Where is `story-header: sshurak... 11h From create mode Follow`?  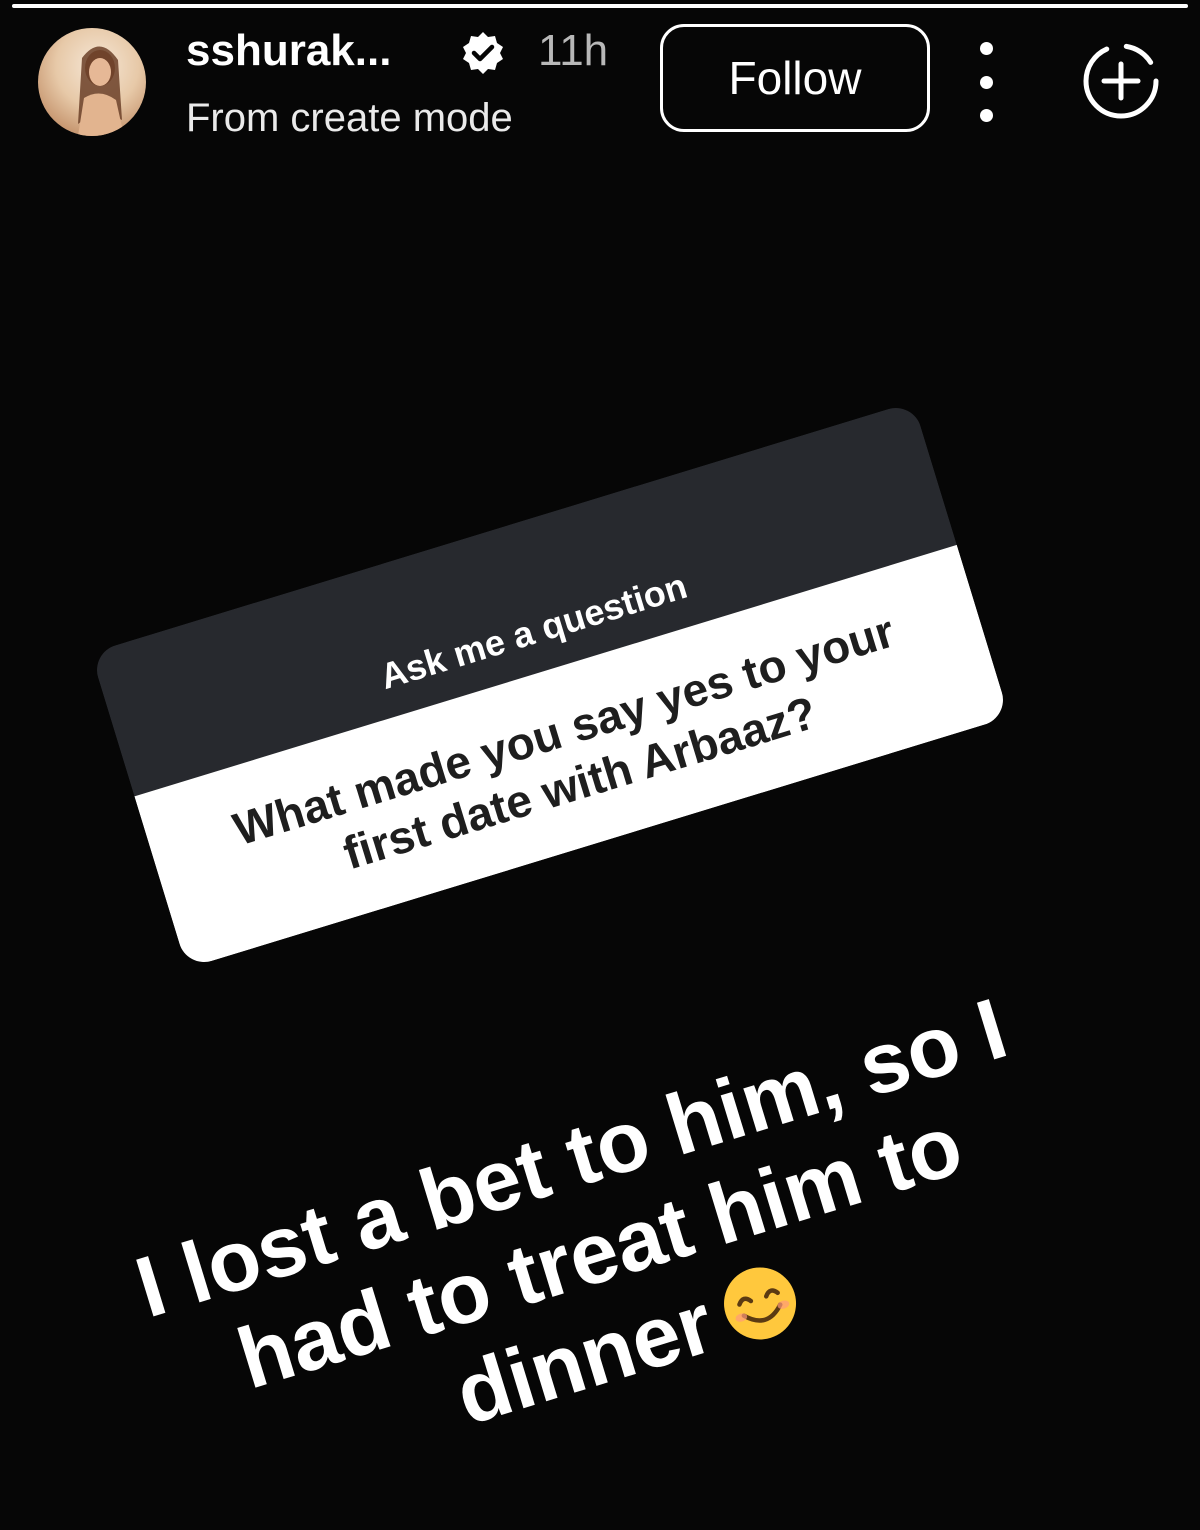
story-header: sshurak... 11h From create mode Follow is located at coordinates (600, 80).